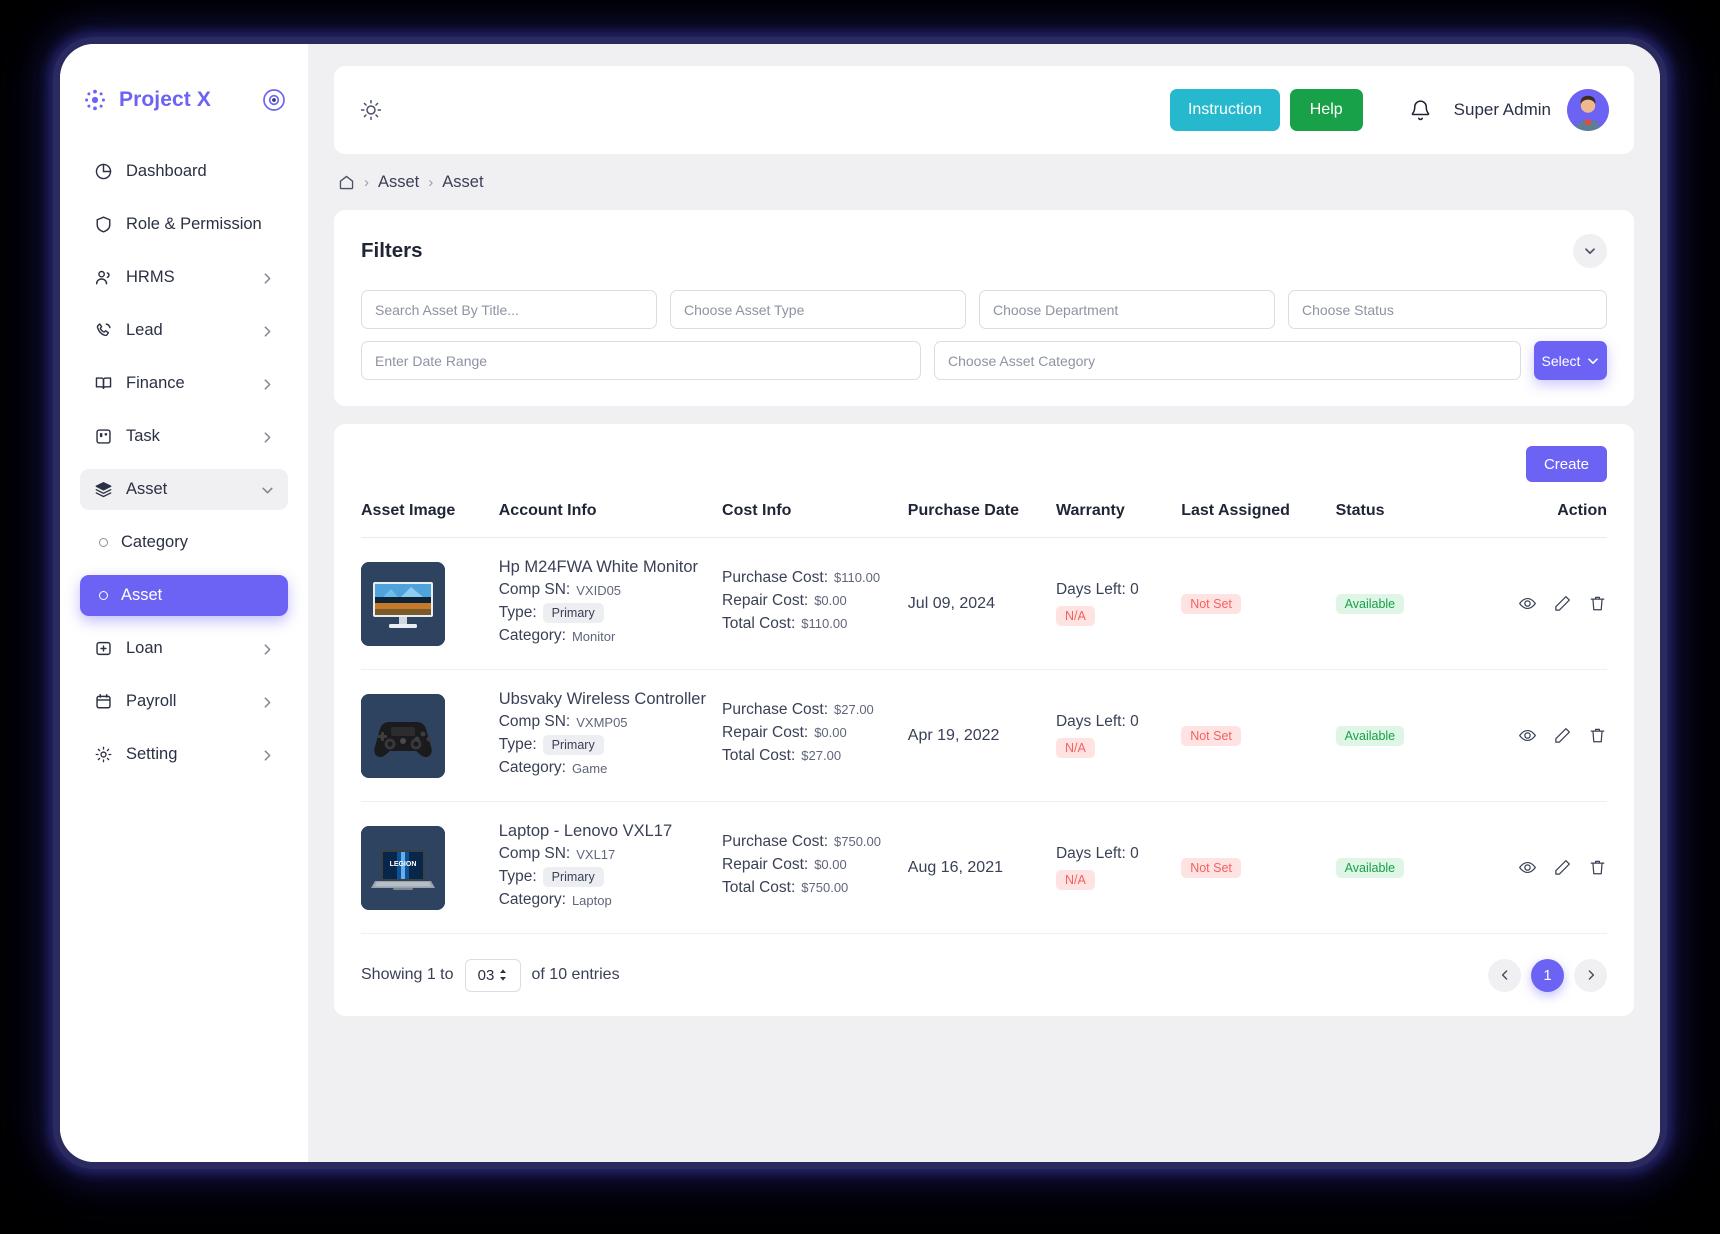 This screenshot has width=1720, height=1234. Describe the element at coordinates (532, 899) in the screenshot. I see `category-label: Category:` at that location.